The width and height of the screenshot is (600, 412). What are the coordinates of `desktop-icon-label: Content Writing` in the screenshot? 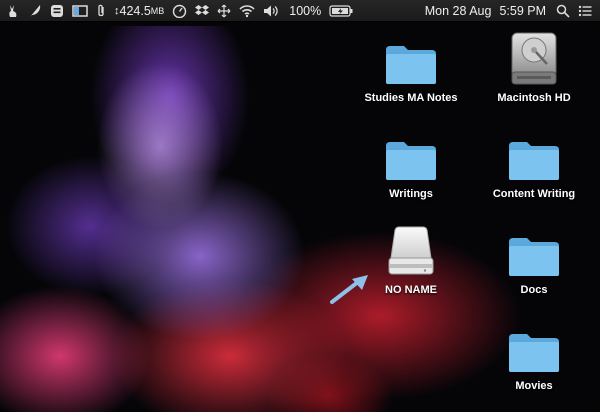 It's located at (534, 194).